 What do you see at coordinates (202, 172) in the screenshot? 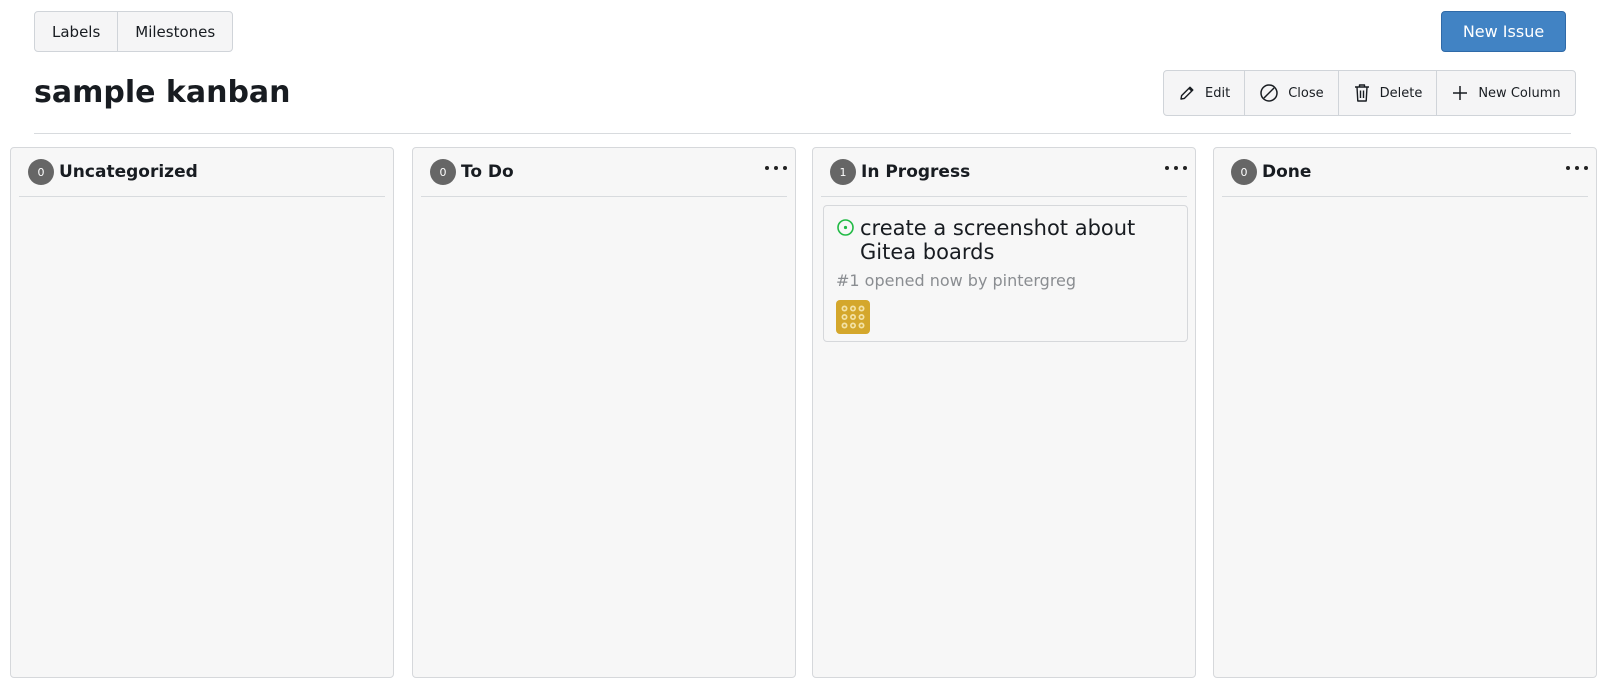
I see `column-header: 0 Uncategorized` at bounding box center [202, 172].